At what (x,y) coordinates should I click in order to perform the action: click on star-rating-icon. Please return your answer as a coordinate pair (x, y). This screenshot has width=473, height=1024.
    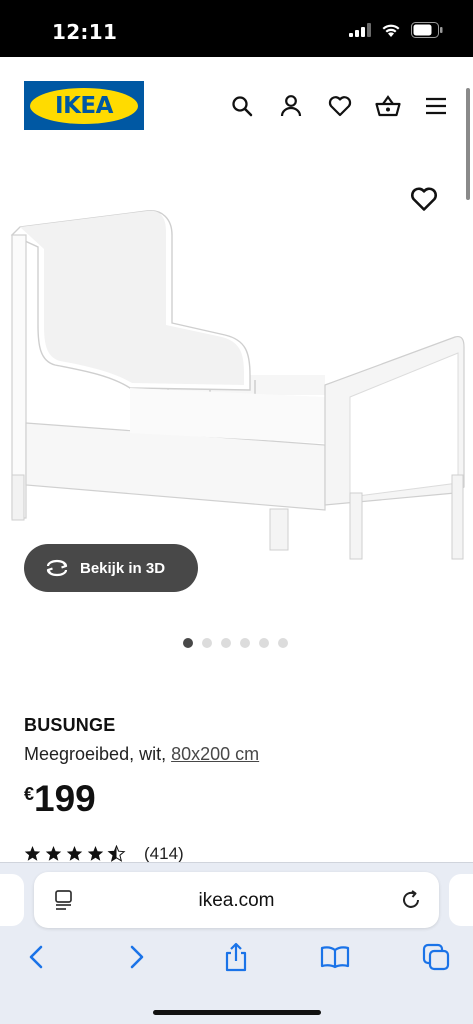
    Looking at the image, I should click on (75, 853).